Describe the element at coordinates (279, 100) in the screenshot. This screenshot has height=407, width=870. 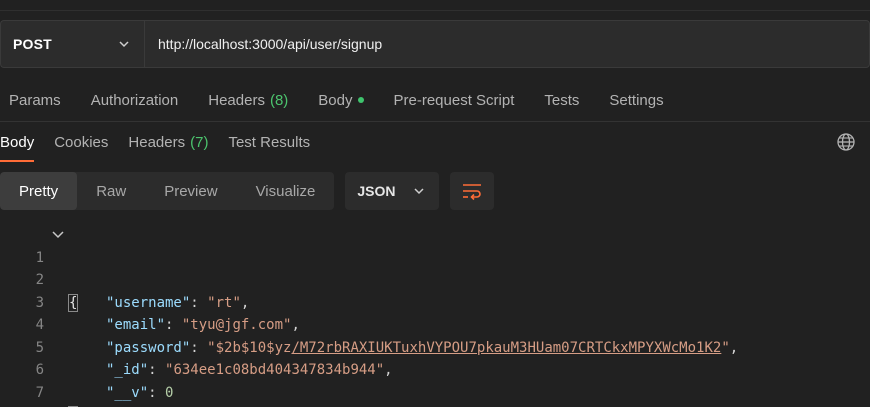
I see `headers-count: (8)` at that location.